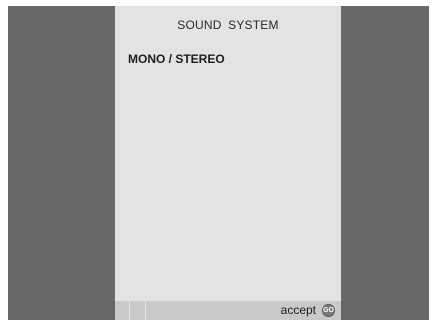 This screenshot has height=326, width=437. I want to click on menu-item-mono-stereo: MONO / STEREO, so click(176, 59).